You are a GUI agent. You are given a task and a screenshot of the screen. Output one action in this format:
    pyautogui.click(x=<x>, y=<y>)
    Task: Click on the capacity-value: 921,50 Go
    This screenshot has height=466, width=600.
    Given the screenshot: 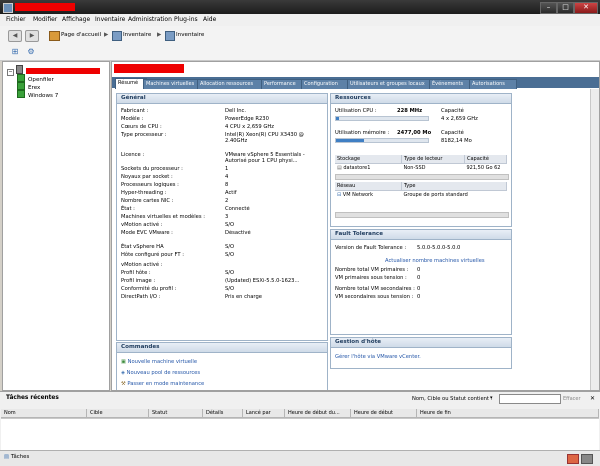 What is the action you would take?
    pyautogui.click(x=479, y=168)
    